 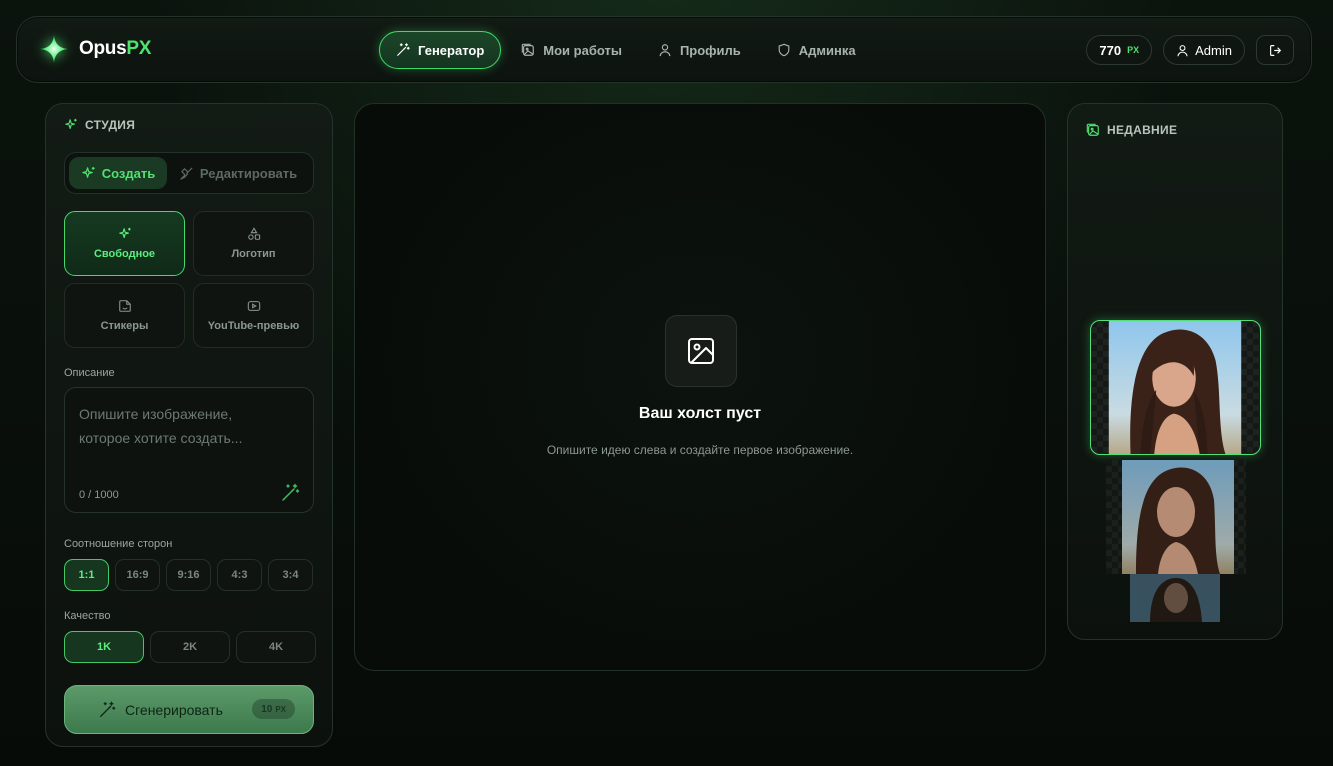 What do you see at coordinates (253, 243) in the screenshot?
I see `mode-logo: Логотип` at bounding box center [253, 243].